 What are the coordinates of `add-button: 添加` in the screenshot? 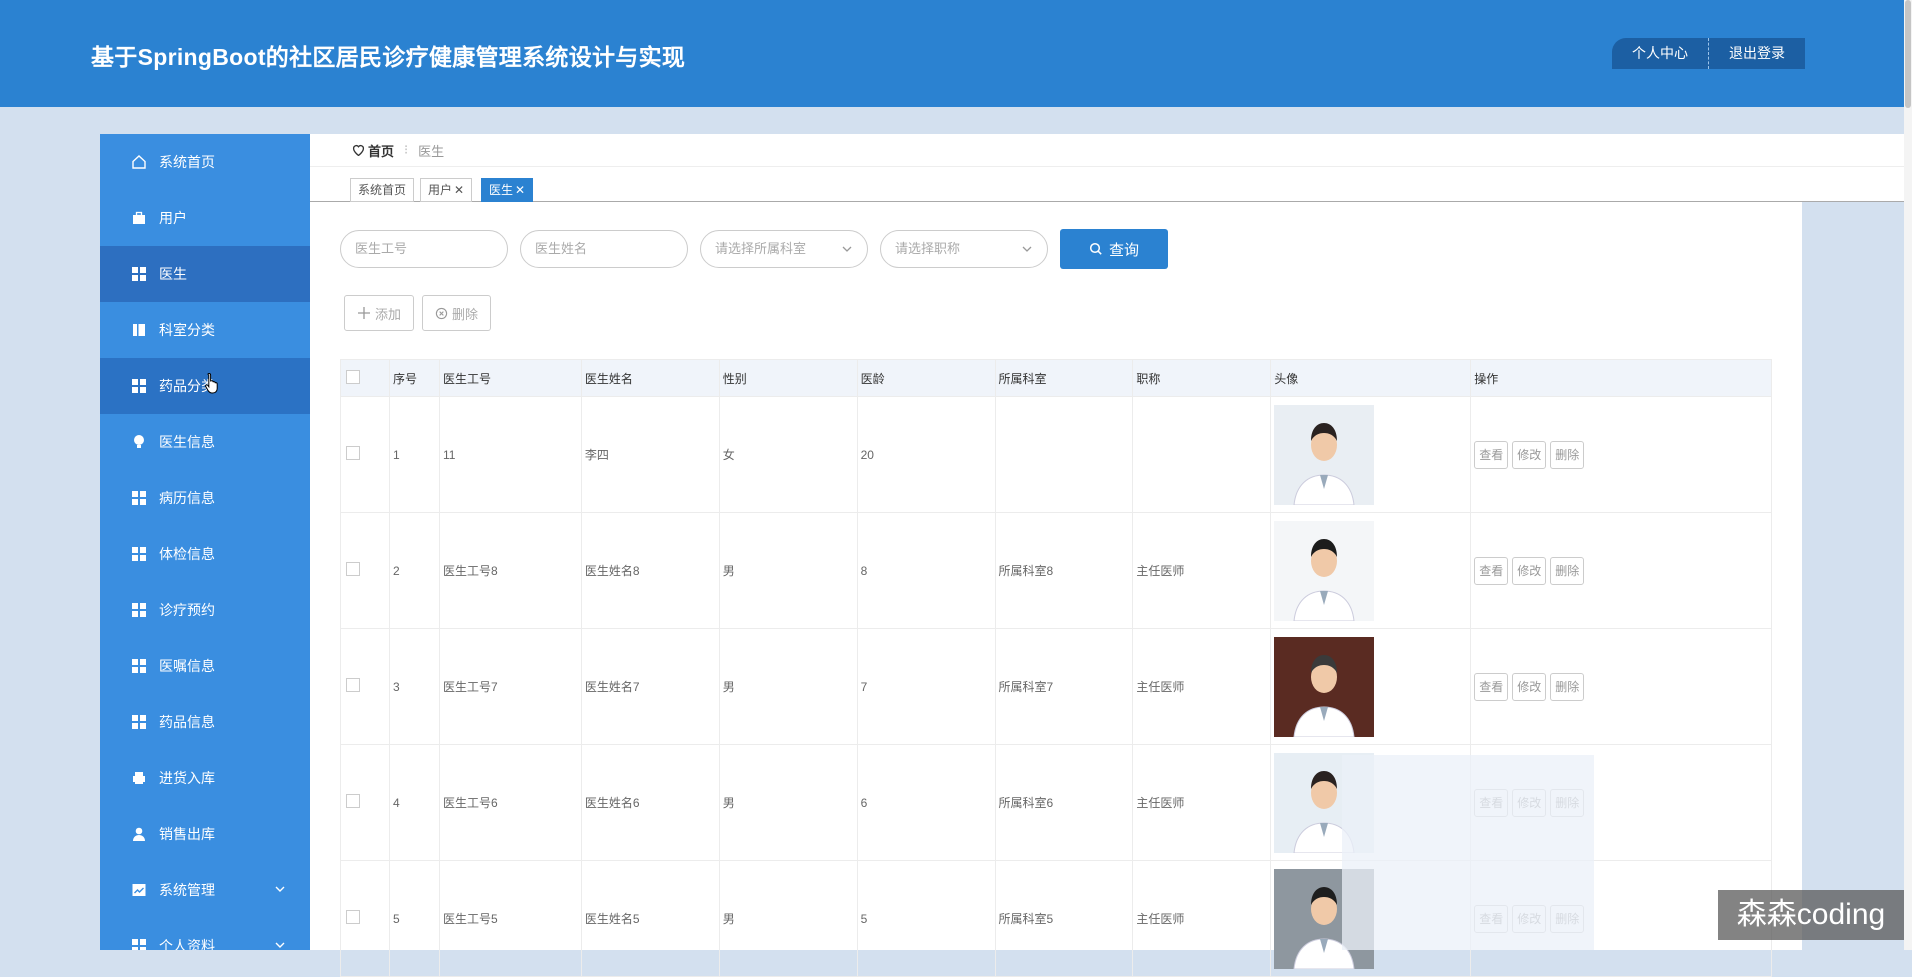 It's located at (379, 313).